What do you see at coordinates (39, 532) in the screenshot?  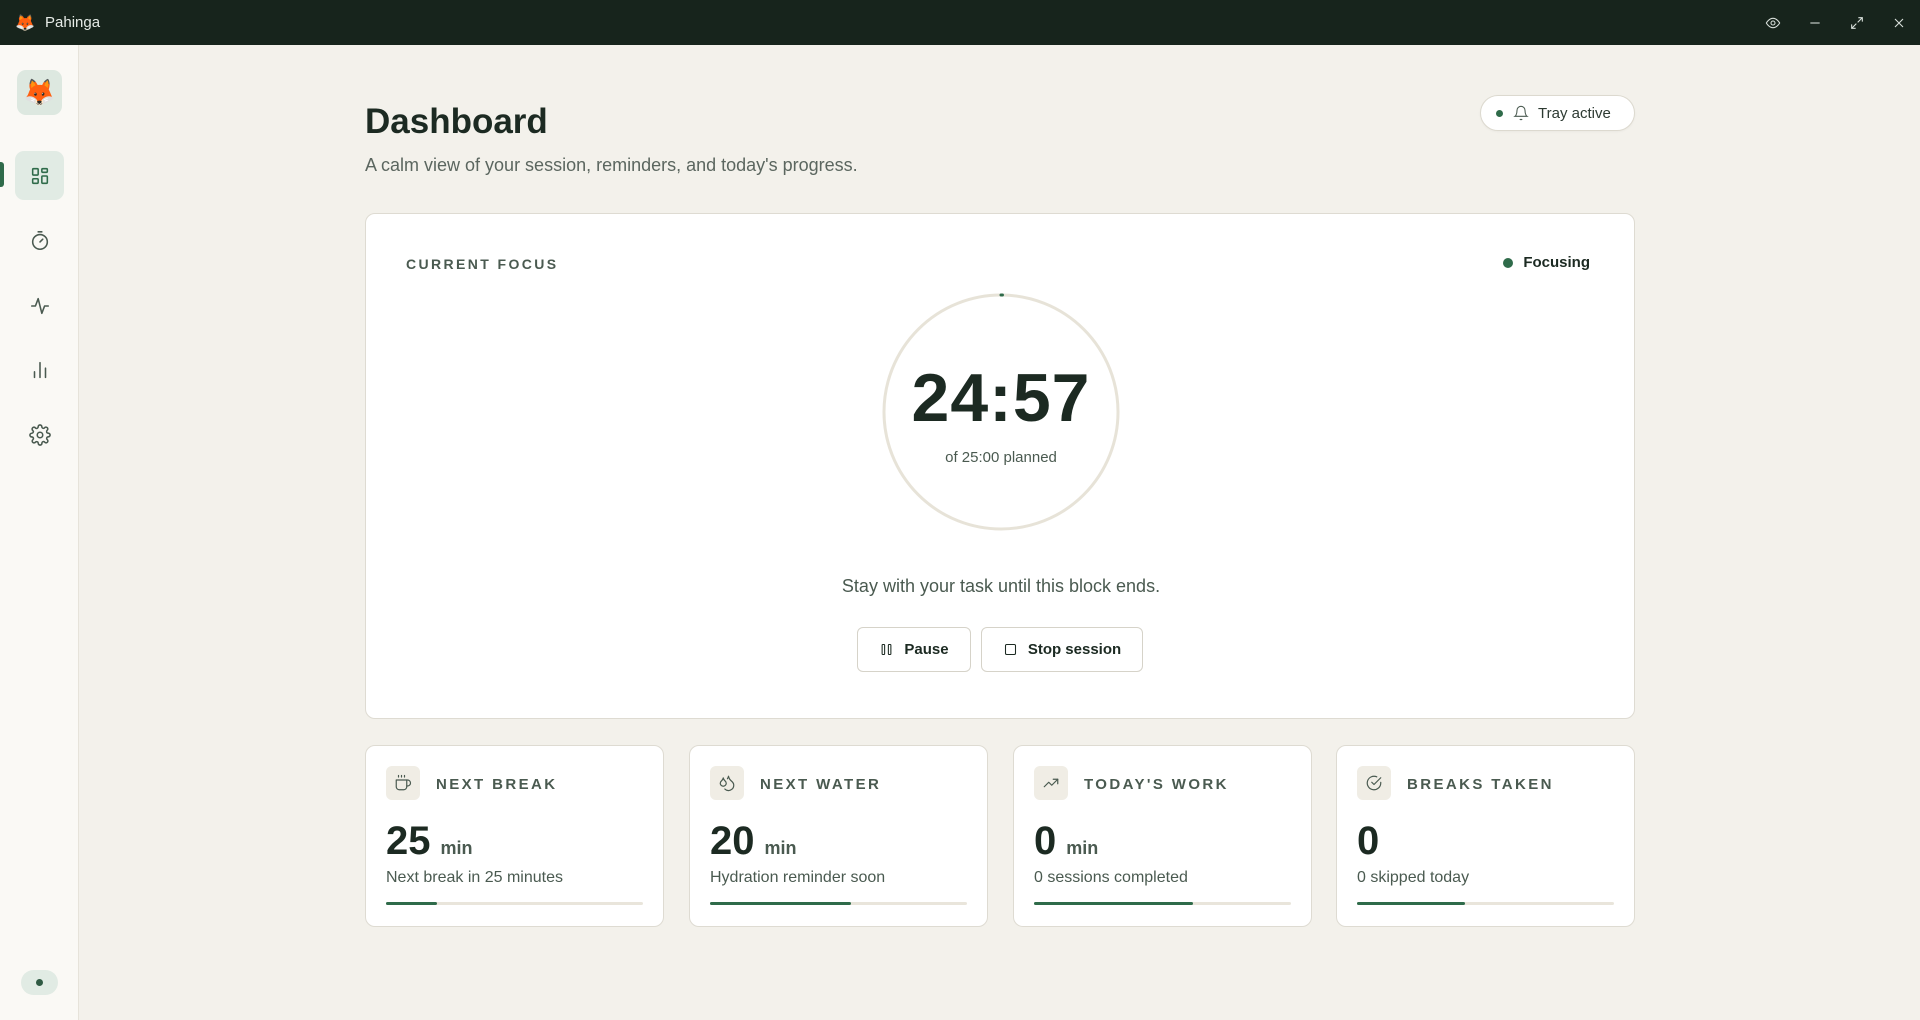 I see `sidebar: 🦊` at bounding box center [39, 532].